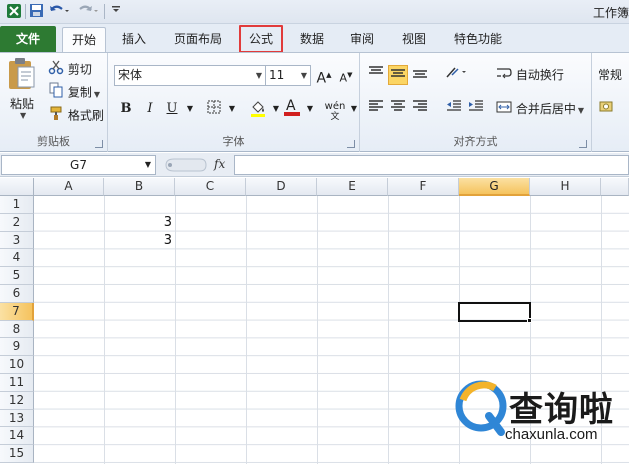 The image size is (629, 464). What do you see at coordinates (454, 105) in the screenshot?
I see `decrease-indent-icon` at bounding box center [454, 105].